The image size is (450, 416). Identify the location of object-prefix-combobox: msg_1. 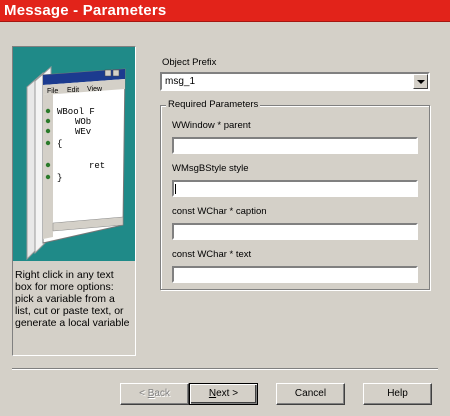
(295, 81).